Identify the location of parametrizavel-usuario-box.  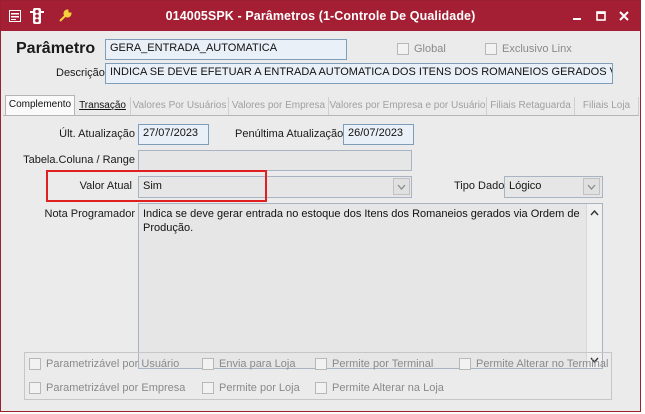
(35, 364).